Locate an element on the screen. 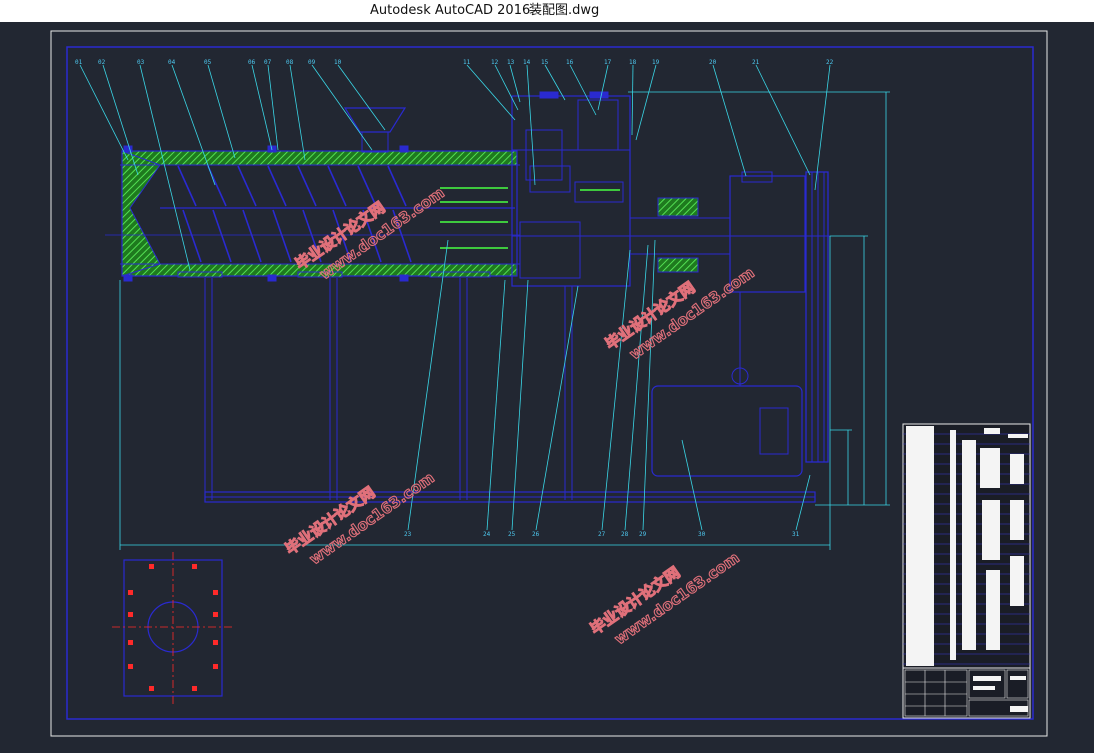 The image size is (1094, 753). svg-text: 13 is located at coordinates (511, 62).